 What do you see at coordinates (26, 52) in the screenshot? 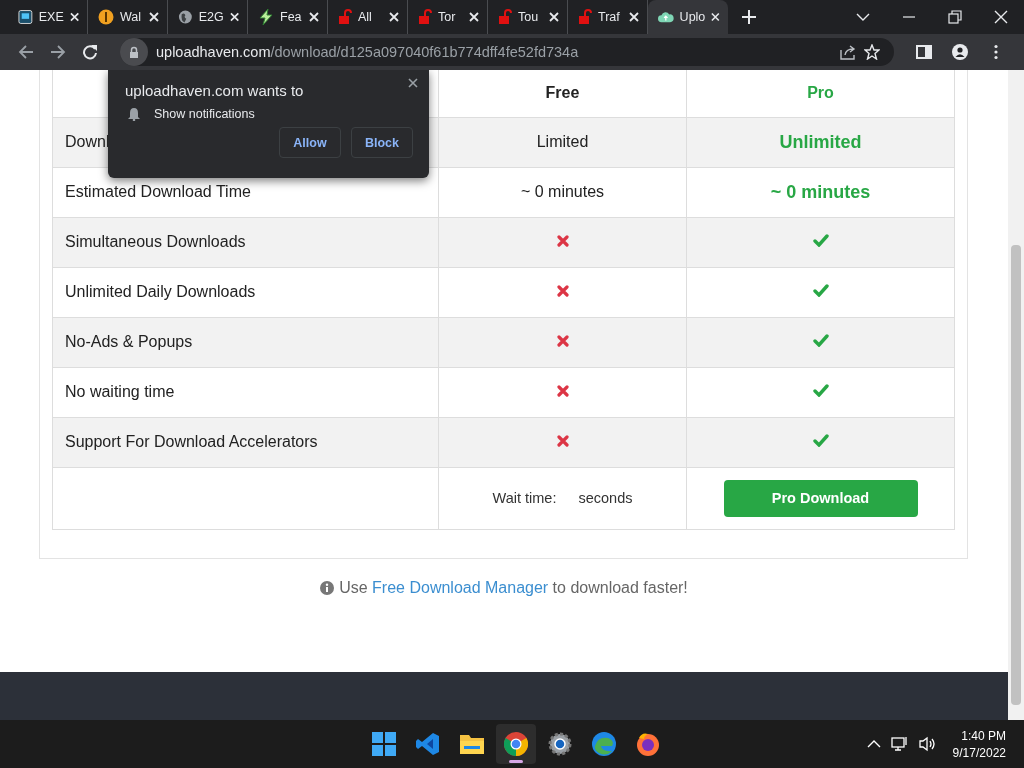
I see `back-arrow-icon` at bounding box center [26, 52].